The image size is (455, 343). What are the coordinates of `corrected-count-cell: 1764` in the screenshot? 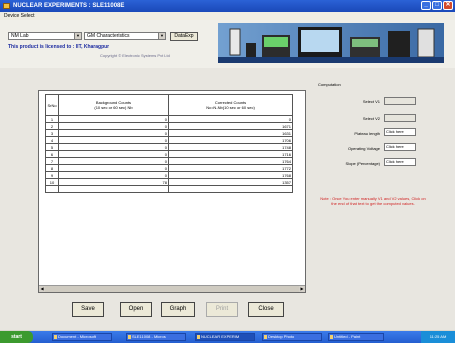 It's located at (230, 161).